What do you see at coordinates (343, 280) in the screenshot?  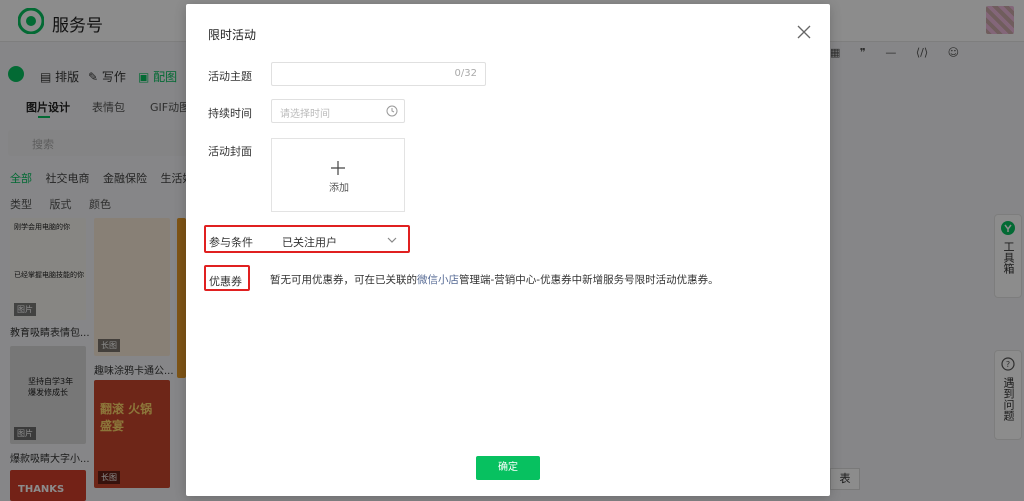 I see `coupon-text-before: 暂无可用优惠券，可在已关联的` at bounding box center [343, 280].